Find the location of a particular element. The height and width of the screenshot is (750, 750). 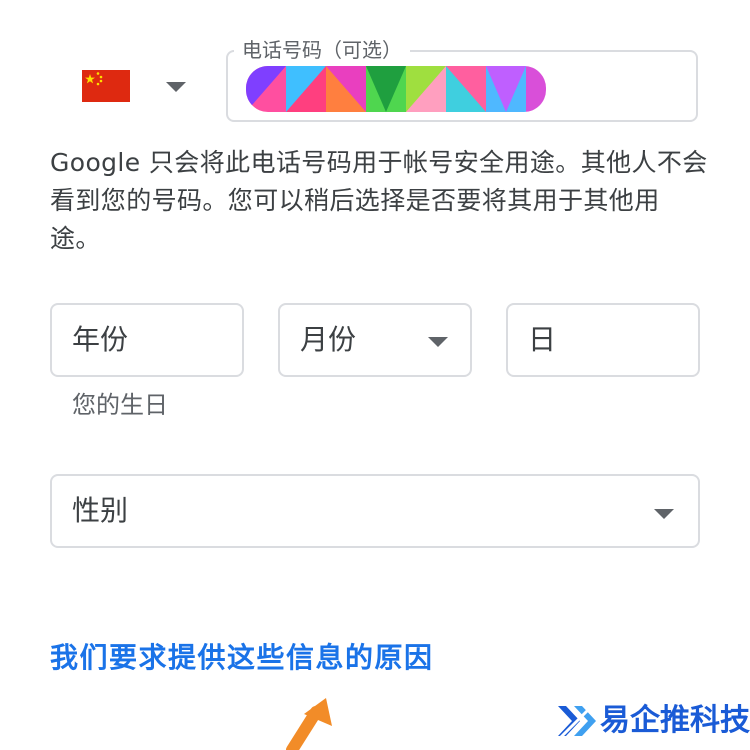

gender-select: 性别 is located at coordinates (375, 511).